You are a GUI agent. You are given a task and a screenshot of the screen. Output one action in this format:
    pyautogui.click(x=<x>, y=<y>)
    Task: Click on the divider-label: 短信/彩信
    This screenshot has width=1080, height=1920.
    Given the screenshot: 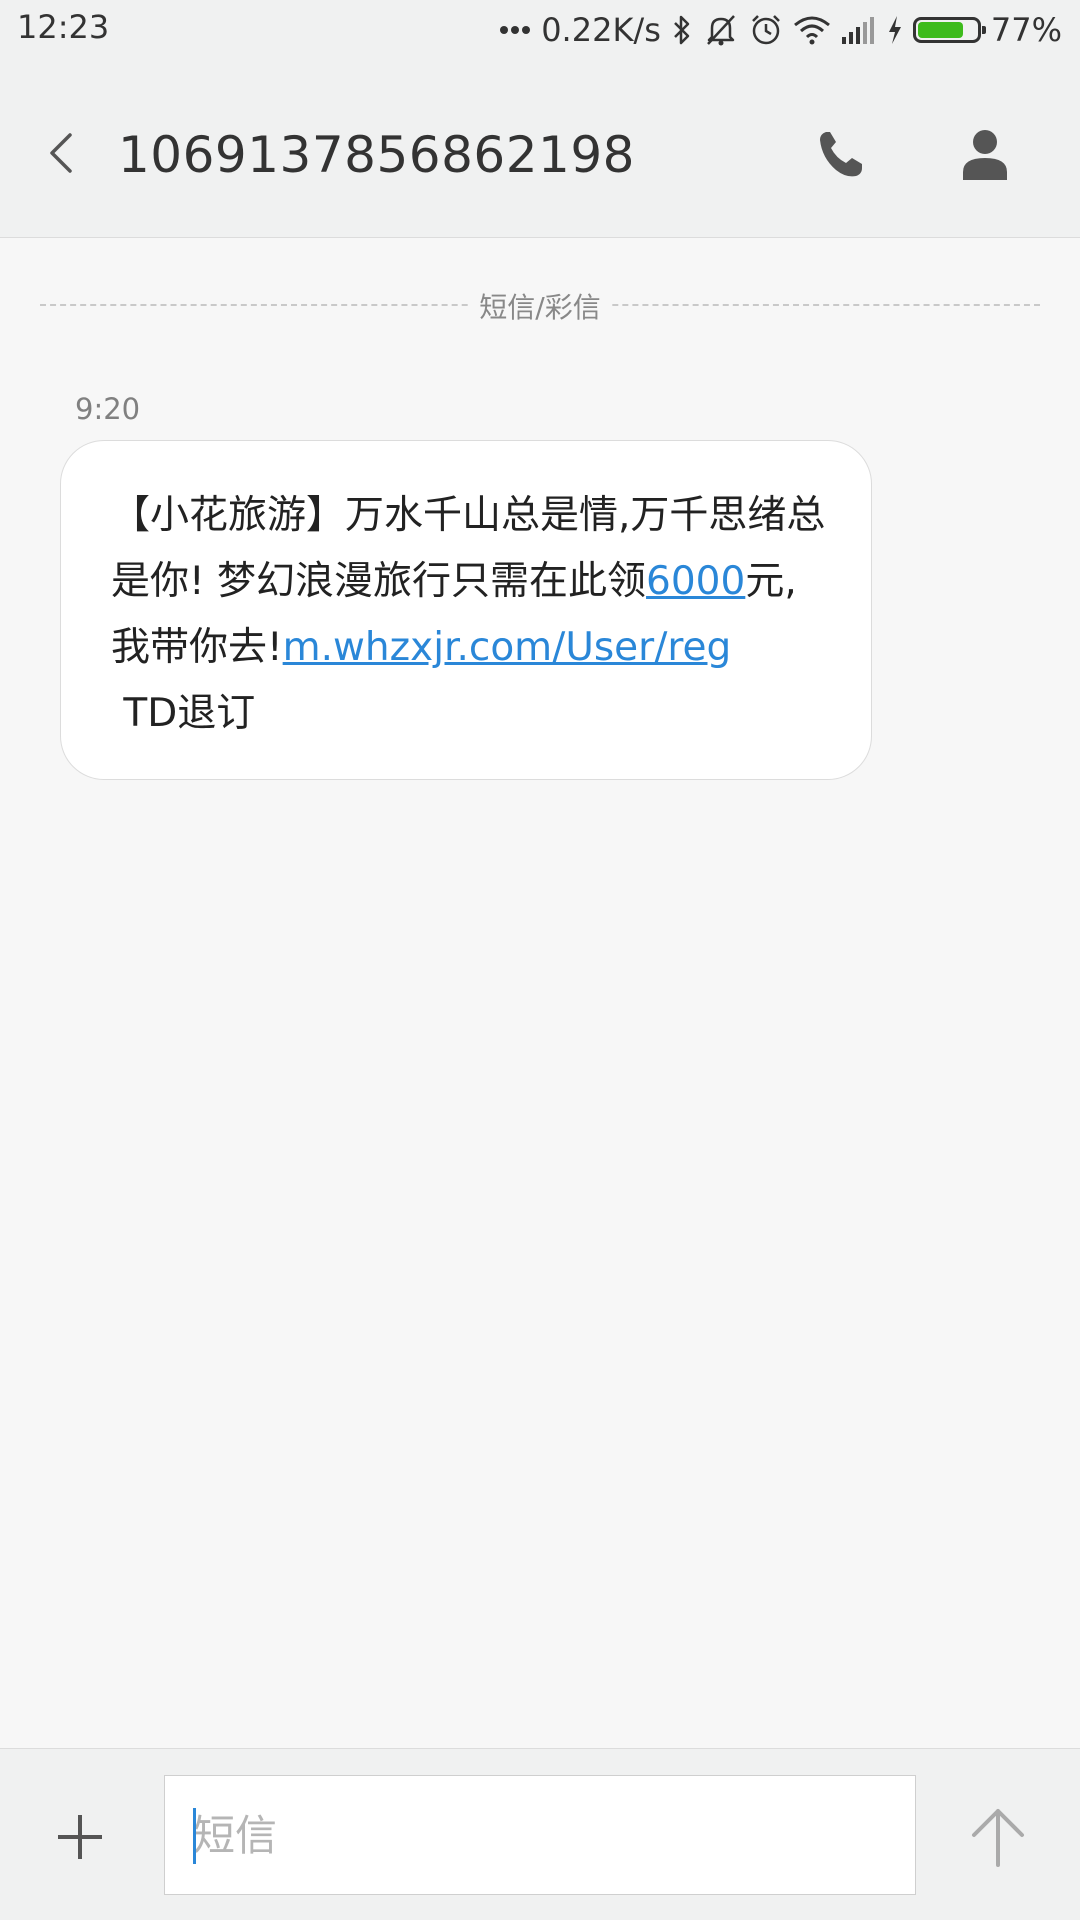 What is the action you would take?
    pyautogui.click(x=540, y=306)
    